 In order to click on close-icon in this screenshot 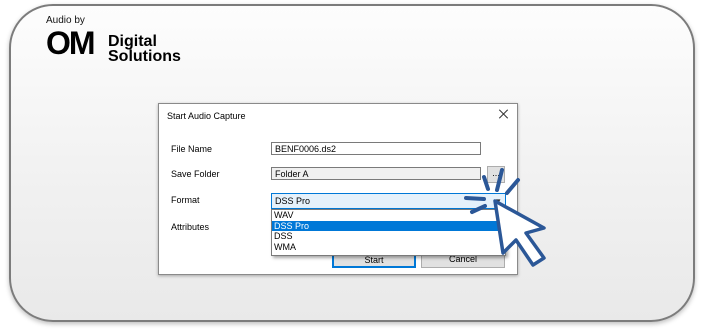, I will do `click(504, 114)`.